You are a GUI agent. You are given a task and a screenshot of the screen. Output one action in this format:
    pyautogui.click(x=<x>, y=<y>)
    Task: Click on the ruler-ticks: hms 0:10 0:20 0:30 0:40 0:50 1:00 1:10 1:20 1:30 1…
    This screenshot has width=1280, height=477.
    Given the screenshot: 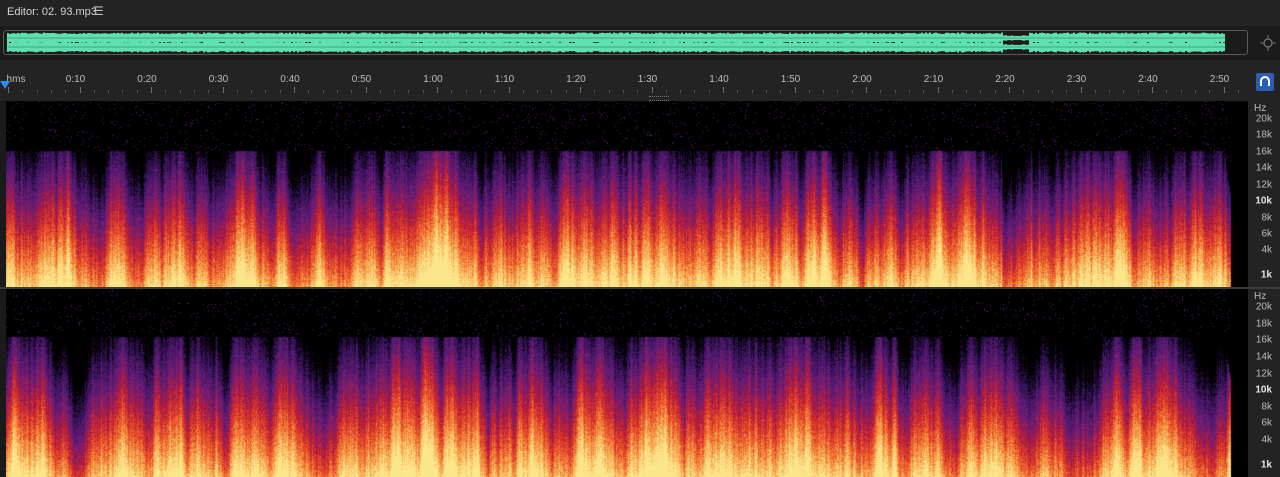 What is the action you would take?
    pyautogui.click(x=624, y=83)
    